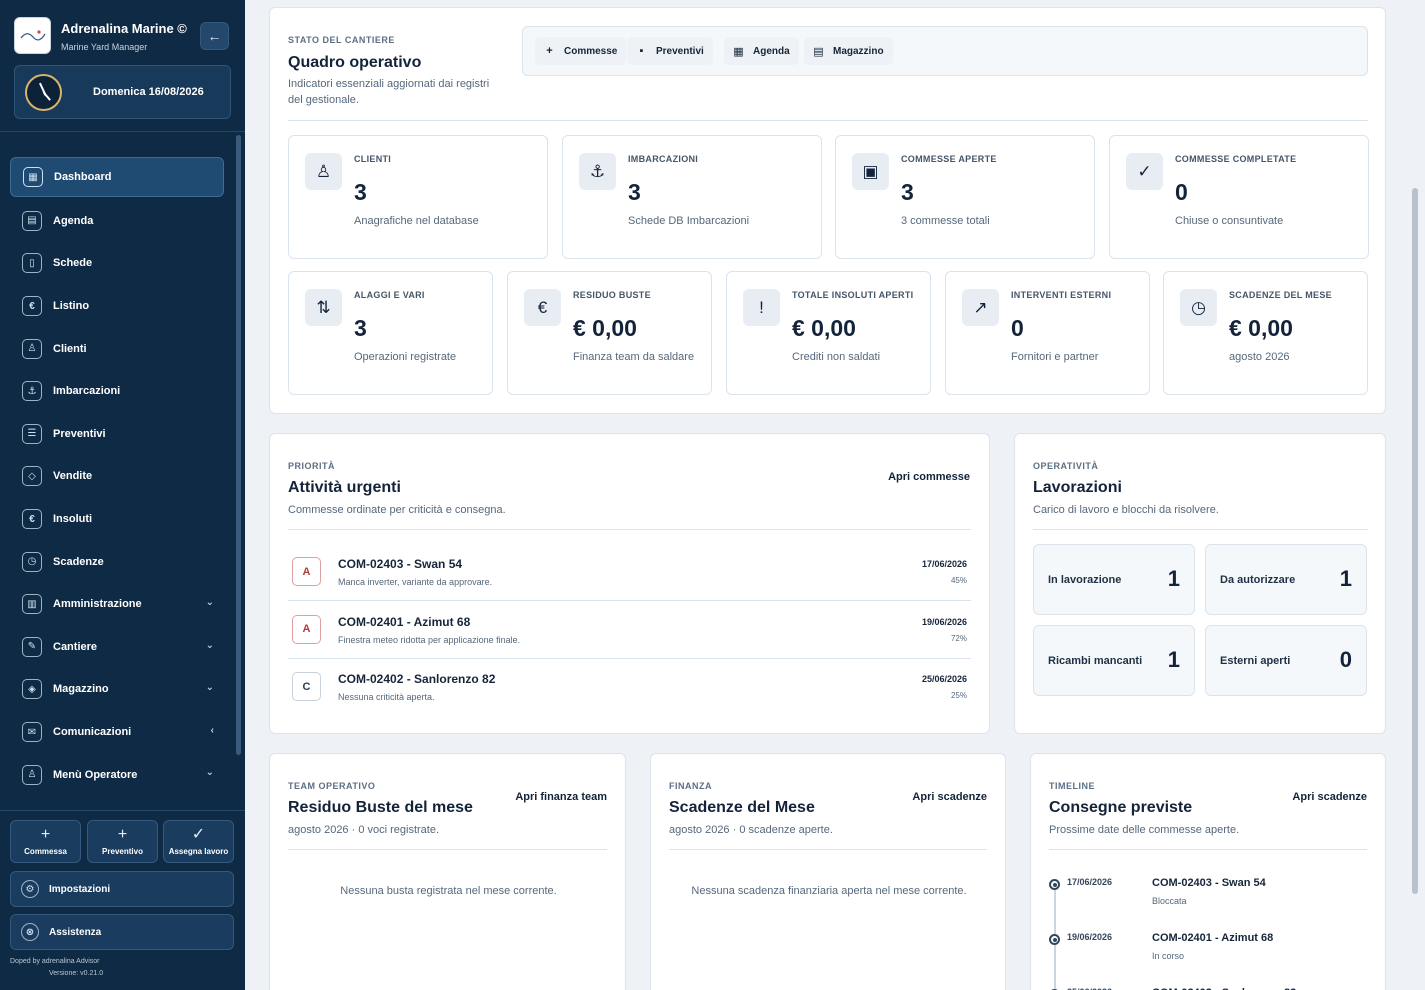  I want to click on scadenze-title: Scadenze del Mese, so click(742, 807).